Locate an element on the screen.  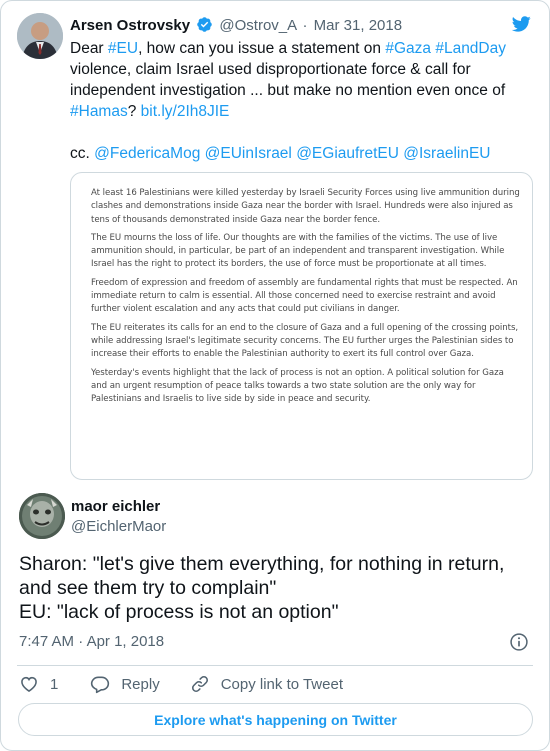
divider is located at coordinates (275, 665).